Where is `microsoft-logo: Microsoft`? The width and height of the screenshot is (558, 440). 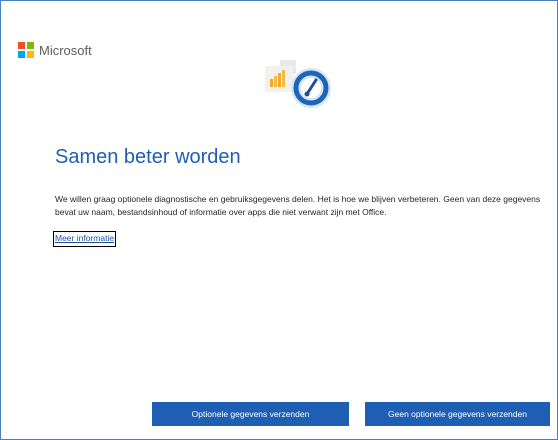
microsoft-logo: Microsoft is located at coordinates (55, 50).